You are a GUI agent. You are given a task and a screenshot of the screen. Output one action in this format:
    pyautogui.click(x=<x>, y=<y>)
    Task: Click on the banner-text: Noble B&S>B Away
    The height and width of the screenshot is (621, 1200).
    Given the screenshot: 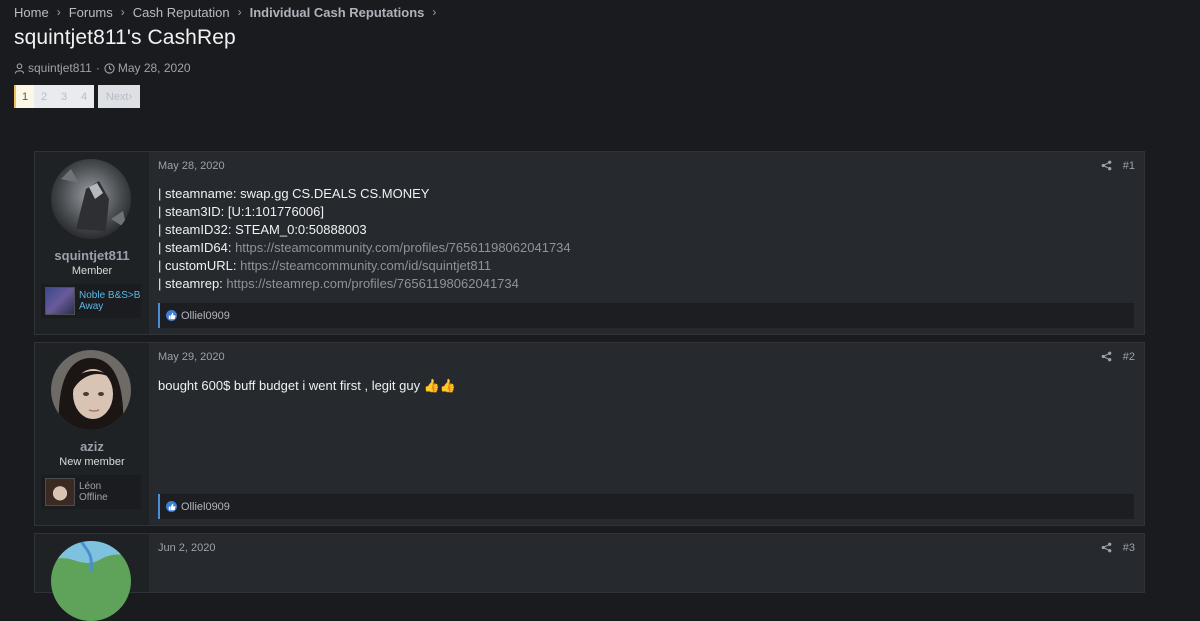 What is the action you would take?
    pyautogui.click(x=109, y=301)
    